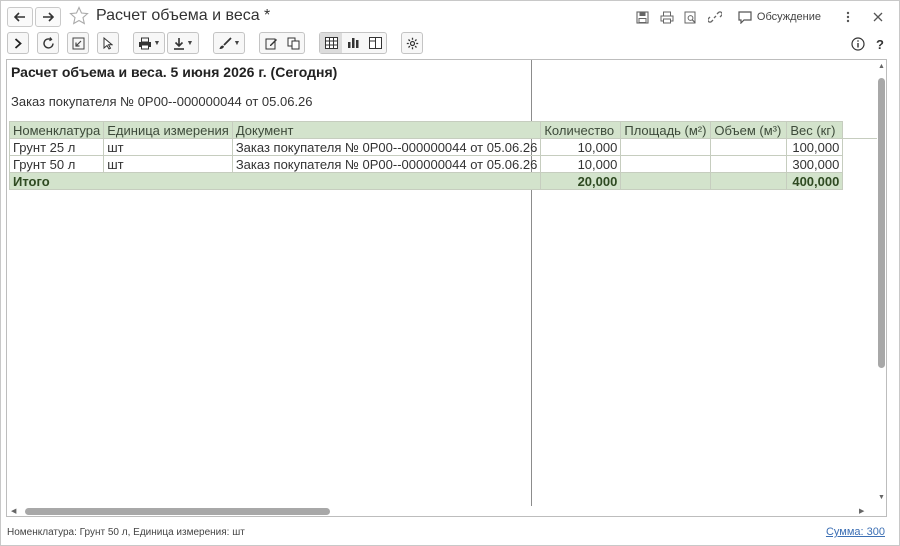 The width and height of the screenshot is (900, 546). I want to click on title-bar: Расчет объема и веса * Обсуждение, so click(450, 16).